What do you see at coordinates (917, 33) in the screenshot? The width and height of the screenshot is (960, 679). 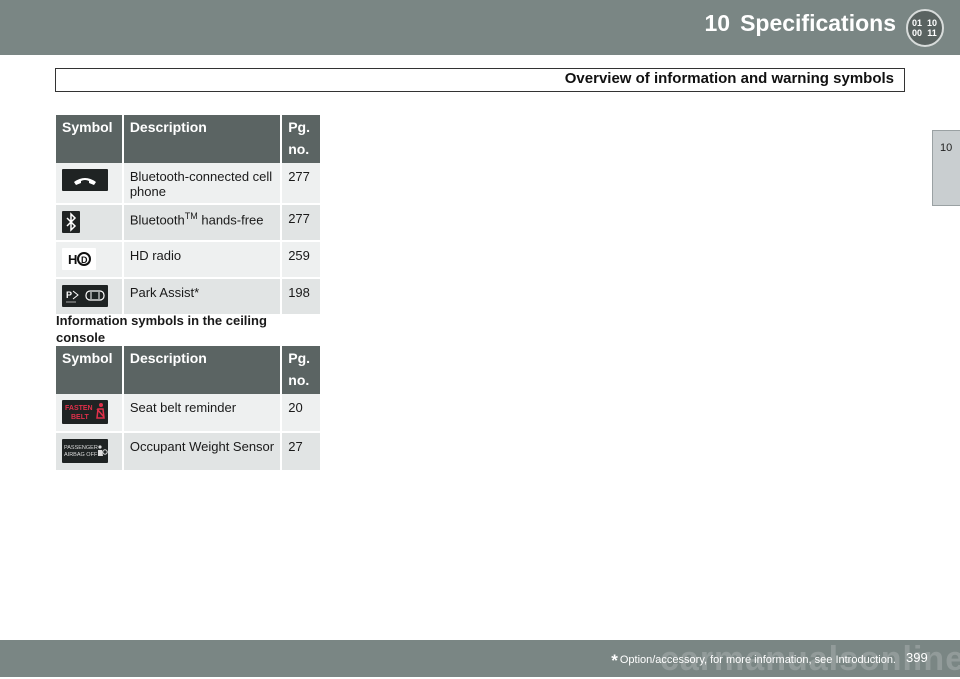 I see `svg-text: 00` at bounding box center [917, 33].